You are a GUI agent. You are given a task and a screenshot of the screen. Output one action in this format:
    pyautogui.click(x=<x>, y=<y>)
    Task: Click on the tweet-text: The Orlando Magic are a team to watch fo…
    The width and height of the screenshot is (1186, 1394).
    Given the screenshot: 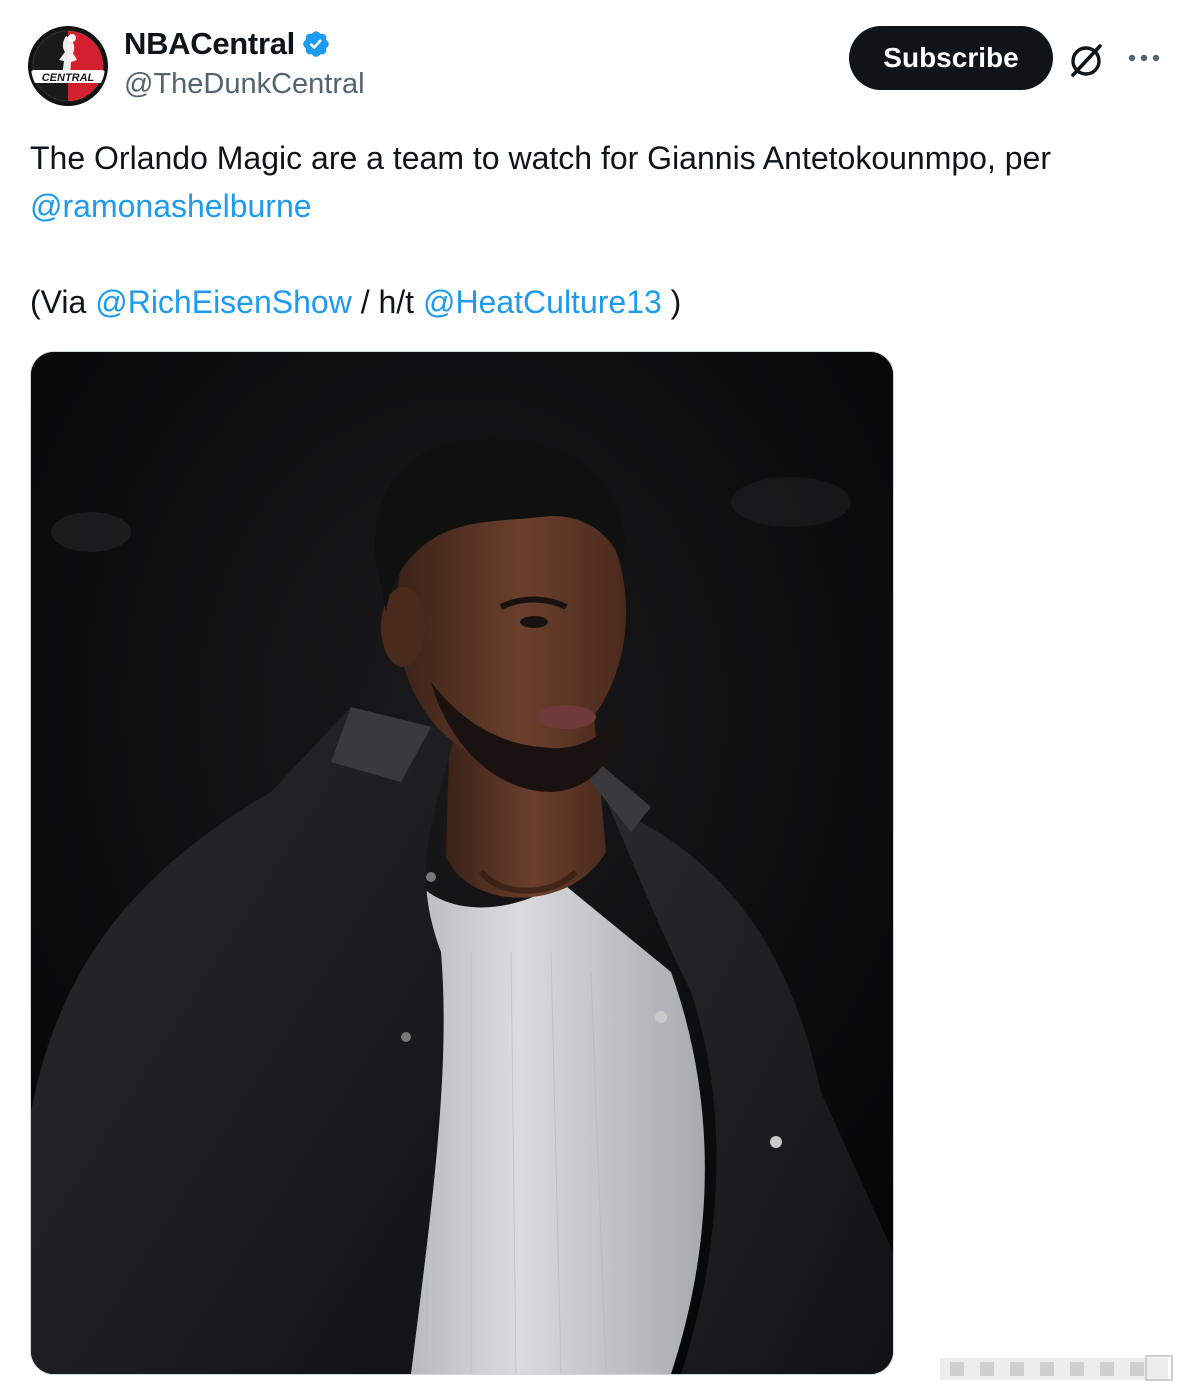 What is the action you would take?
    pyautogui.click(x=595, y=230)
    